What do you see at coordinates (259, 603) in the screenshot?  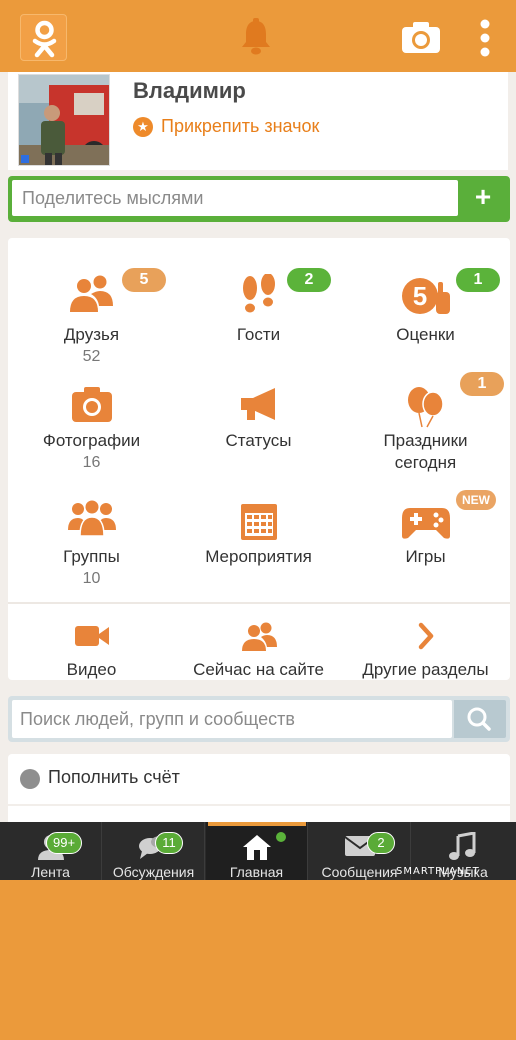 I see `grid-divider` at bounding box center [259, 603].